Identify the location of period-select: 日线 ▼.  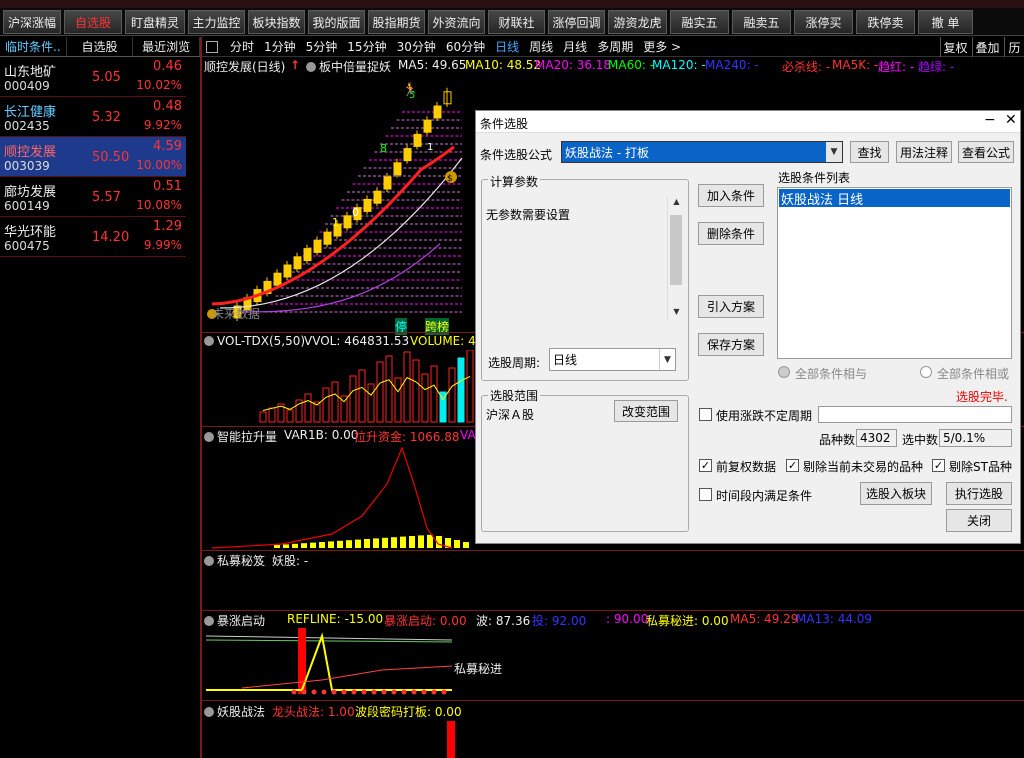
(612, 359).